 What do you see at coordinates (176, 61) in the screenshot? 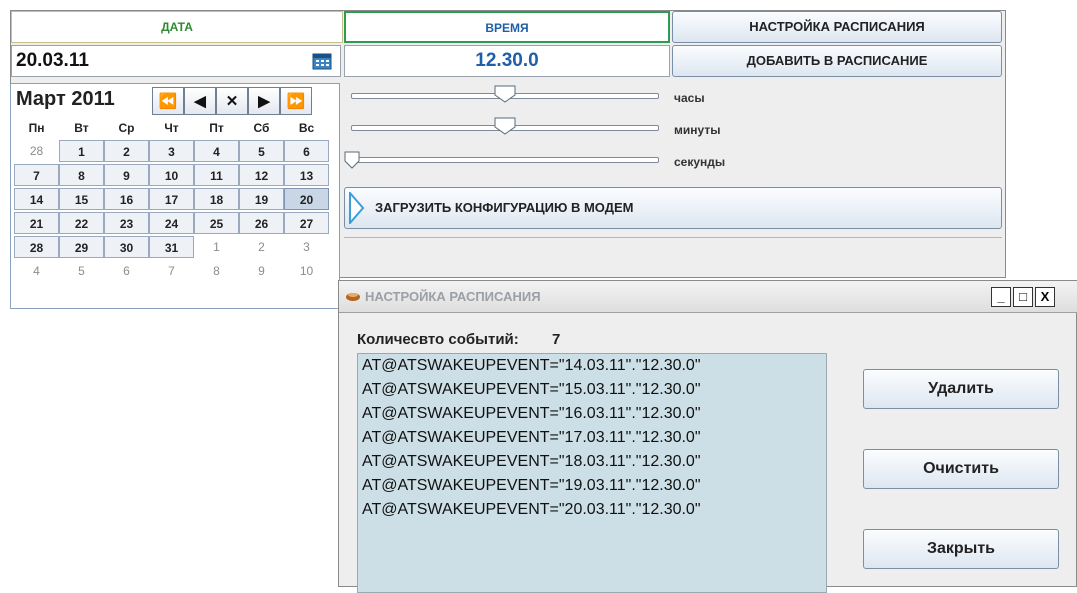
I see `date-field: 20.03.11` at bounding box center [176, 61].